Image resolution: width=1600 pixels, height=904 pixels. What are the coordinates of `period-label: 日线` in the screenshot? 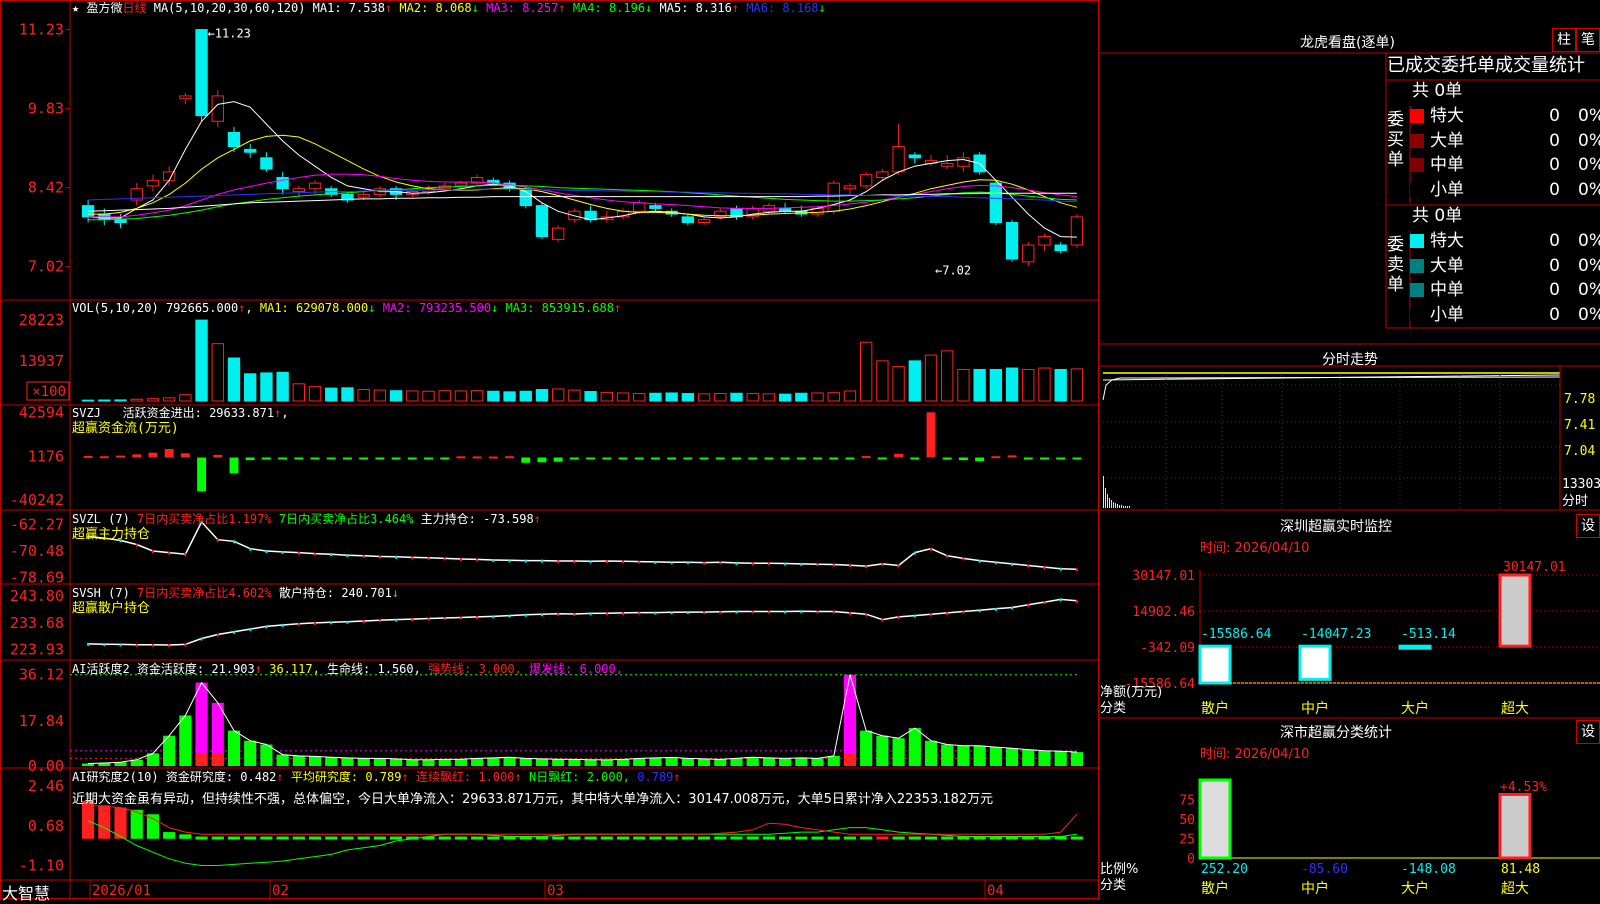 It's located at (134, 8).